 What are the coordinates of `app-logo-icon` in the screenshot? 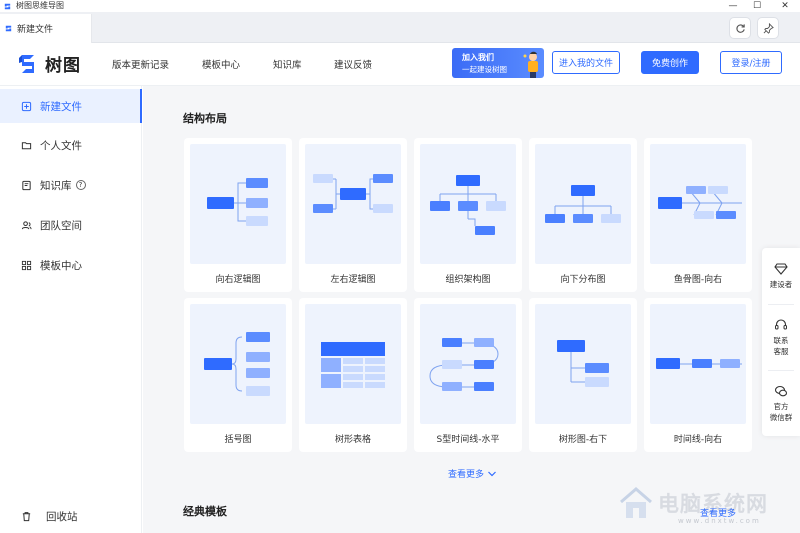 It's located at (7, 6).